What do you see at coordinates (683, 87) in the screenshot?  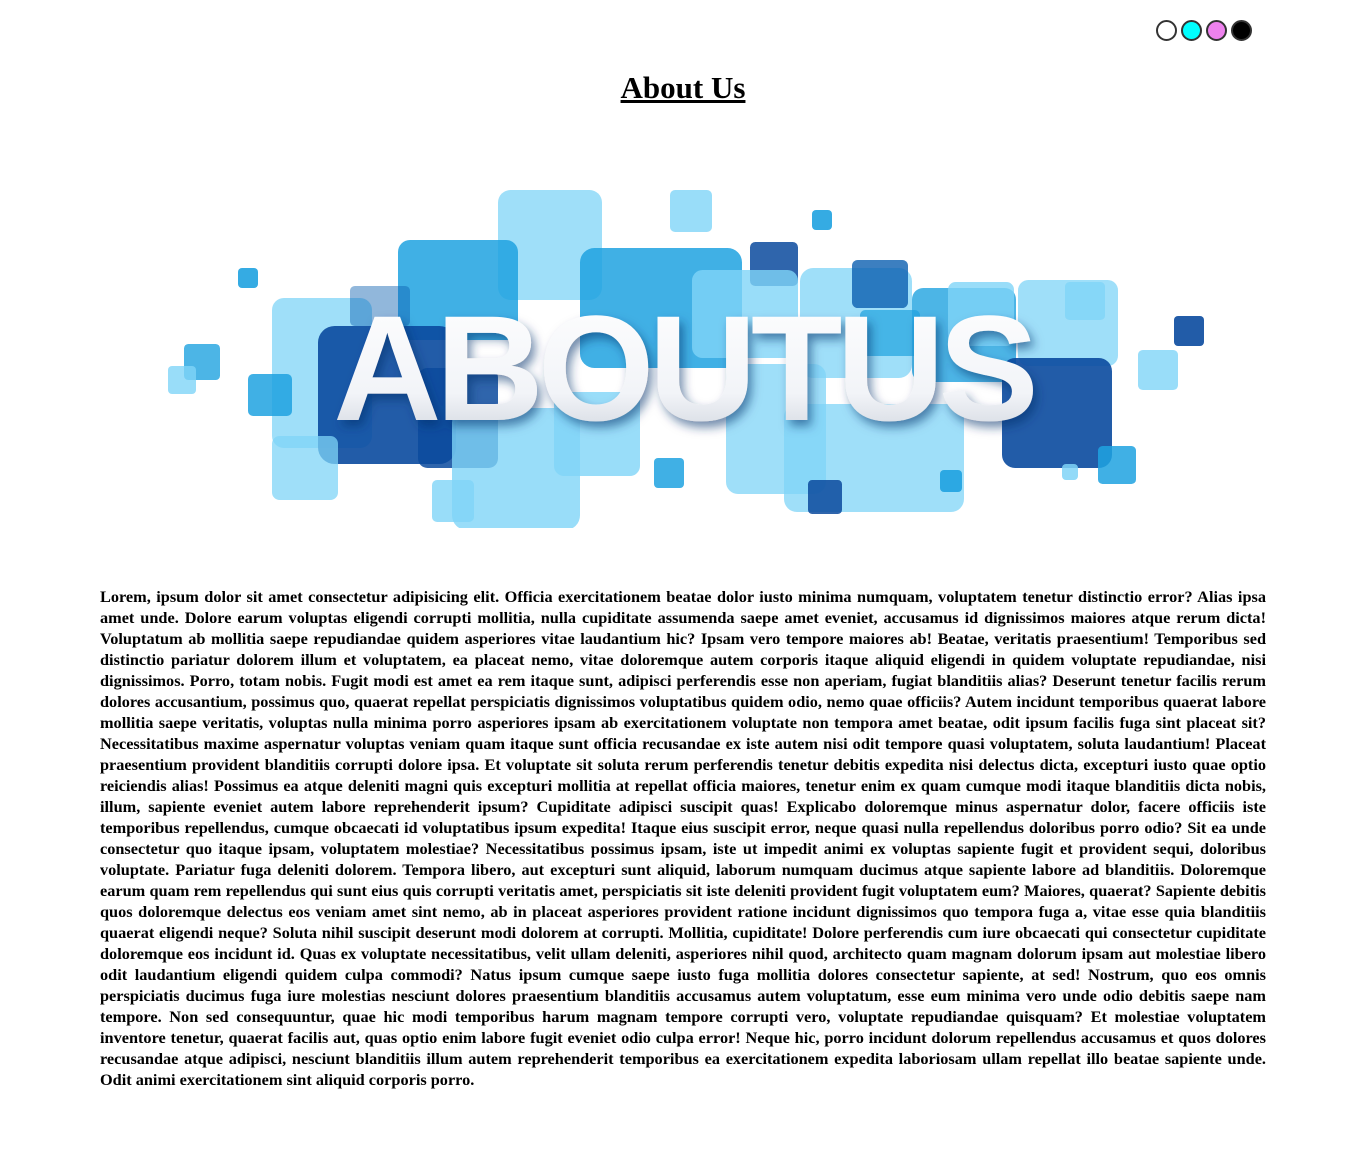 I see `page-title: About Us` at bounding box center [683, 87].